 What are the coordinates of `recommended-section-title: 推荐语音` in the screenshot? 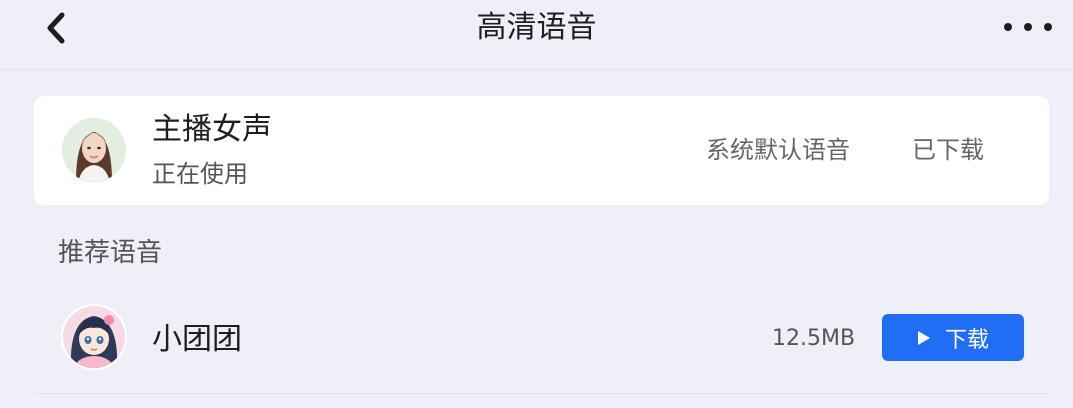 It's located at (110, 253).